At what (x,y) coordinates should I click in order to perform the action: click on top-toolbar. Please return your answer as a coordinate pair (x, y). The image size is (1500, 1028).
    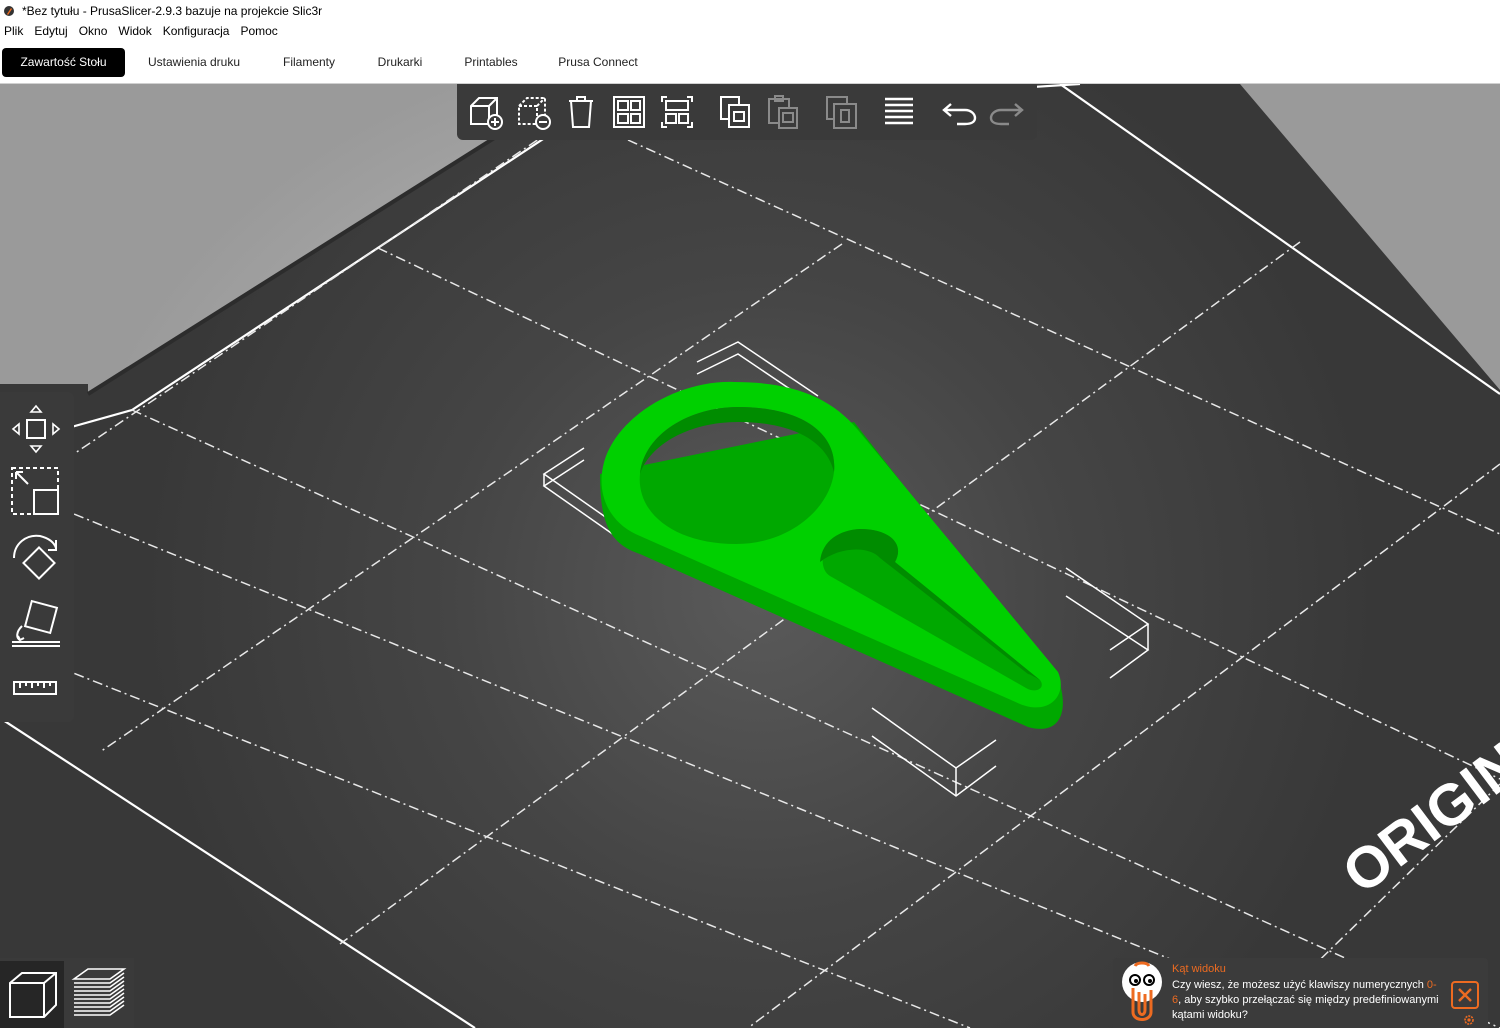
    Looking at the image, I should click on (747, 112).